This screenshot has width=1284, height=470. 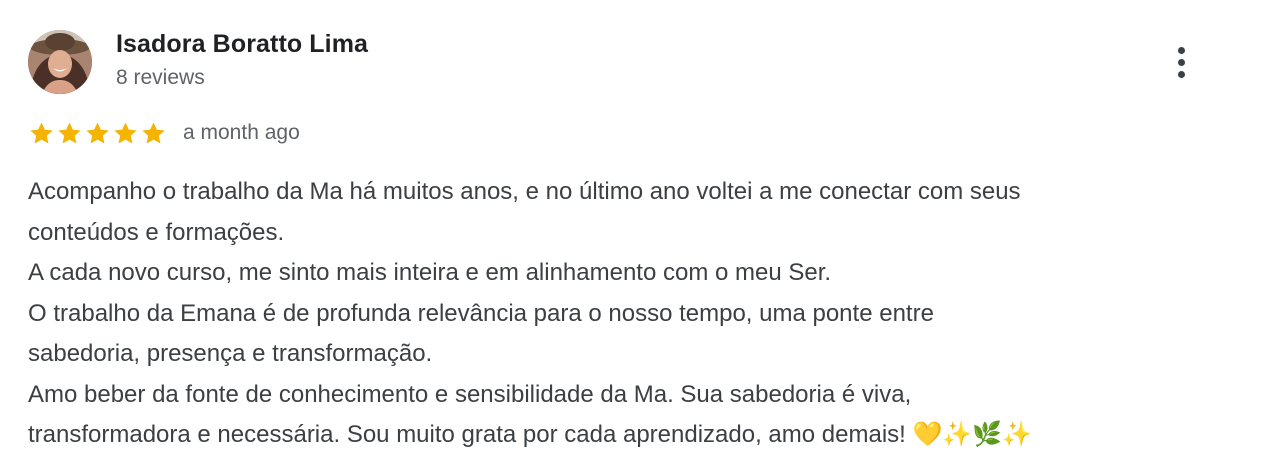 I want to click on more-options-button, so click(x=1181, y=62).